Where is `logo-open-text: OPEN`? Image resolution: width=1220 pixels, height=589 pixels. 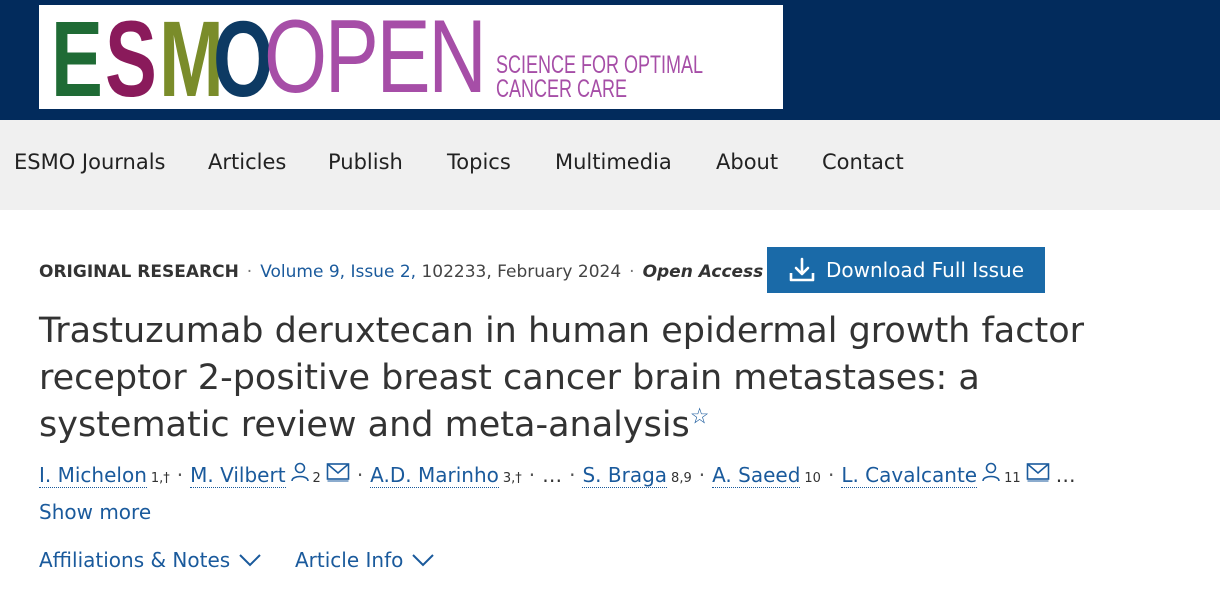
logo-open-text: OPEN is located at coordinates (375, 57).